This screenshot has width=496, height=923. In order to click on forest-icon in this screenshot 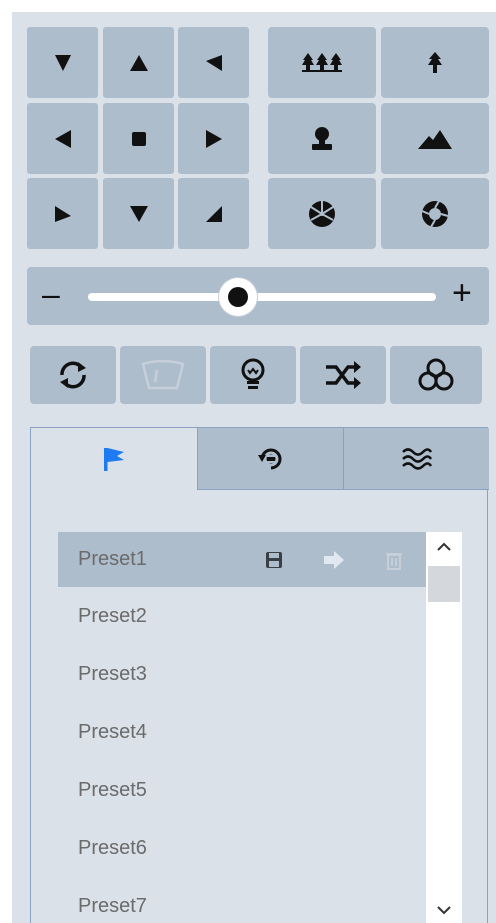, I will do `click(322, 62)`.